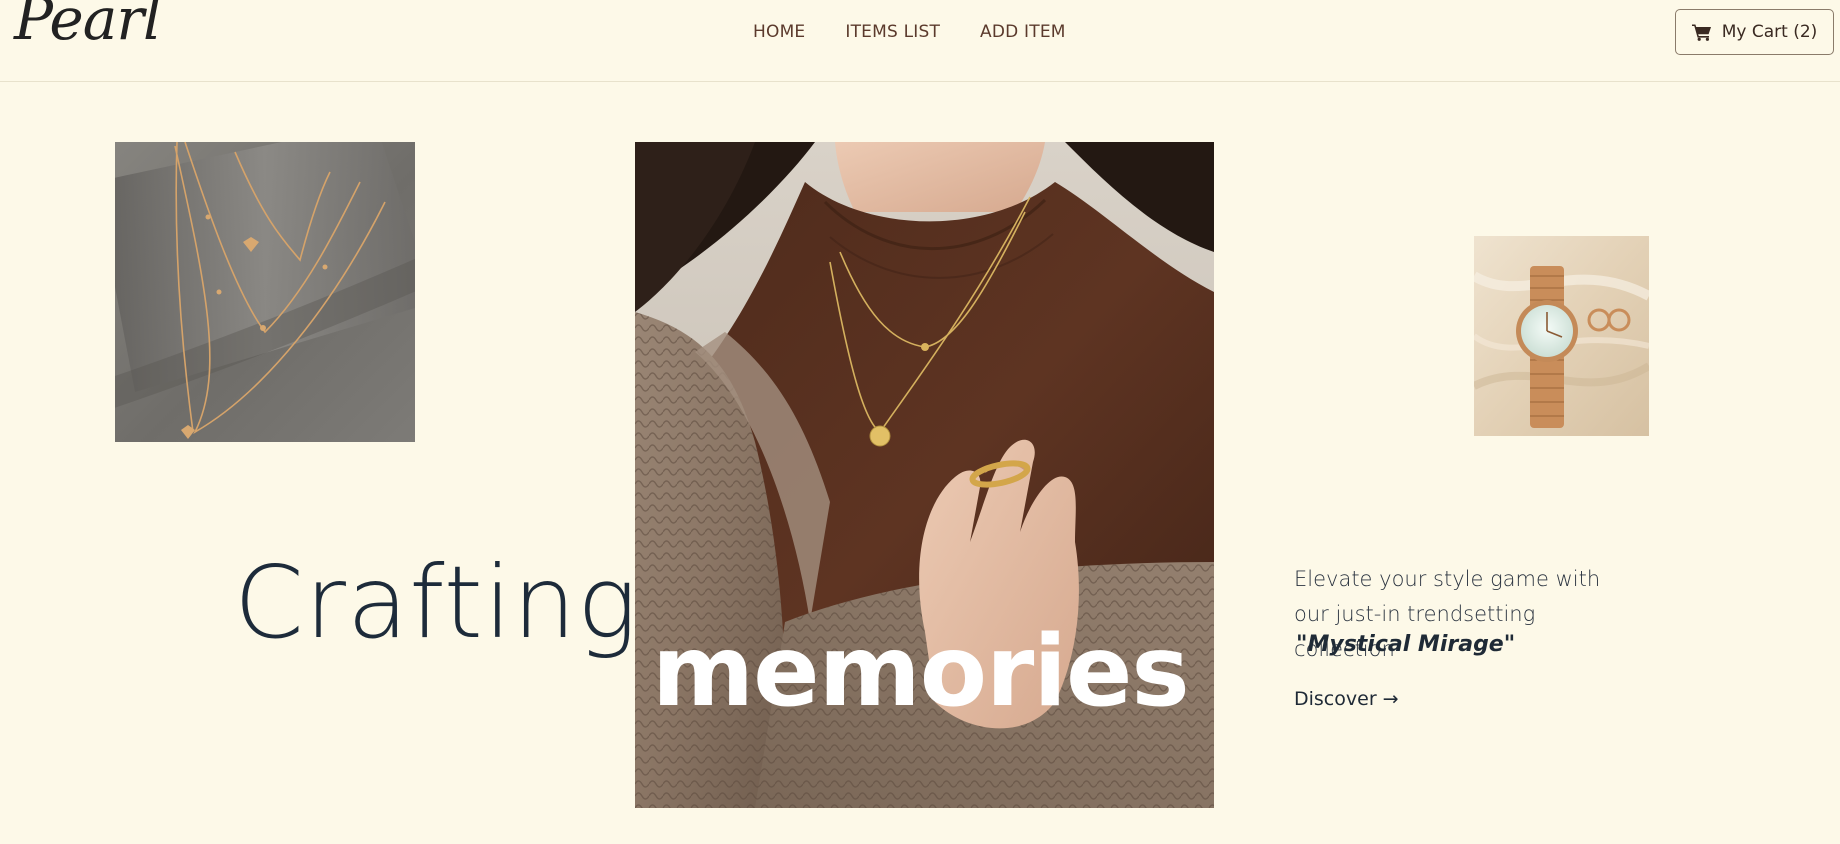 This screenshot has width=1840, height=844. What do you see at coordinates (1023, 32) in the screenshot?
I see `nav-link-add-item: ADD ITEM` at bounding box center [1023, 32].